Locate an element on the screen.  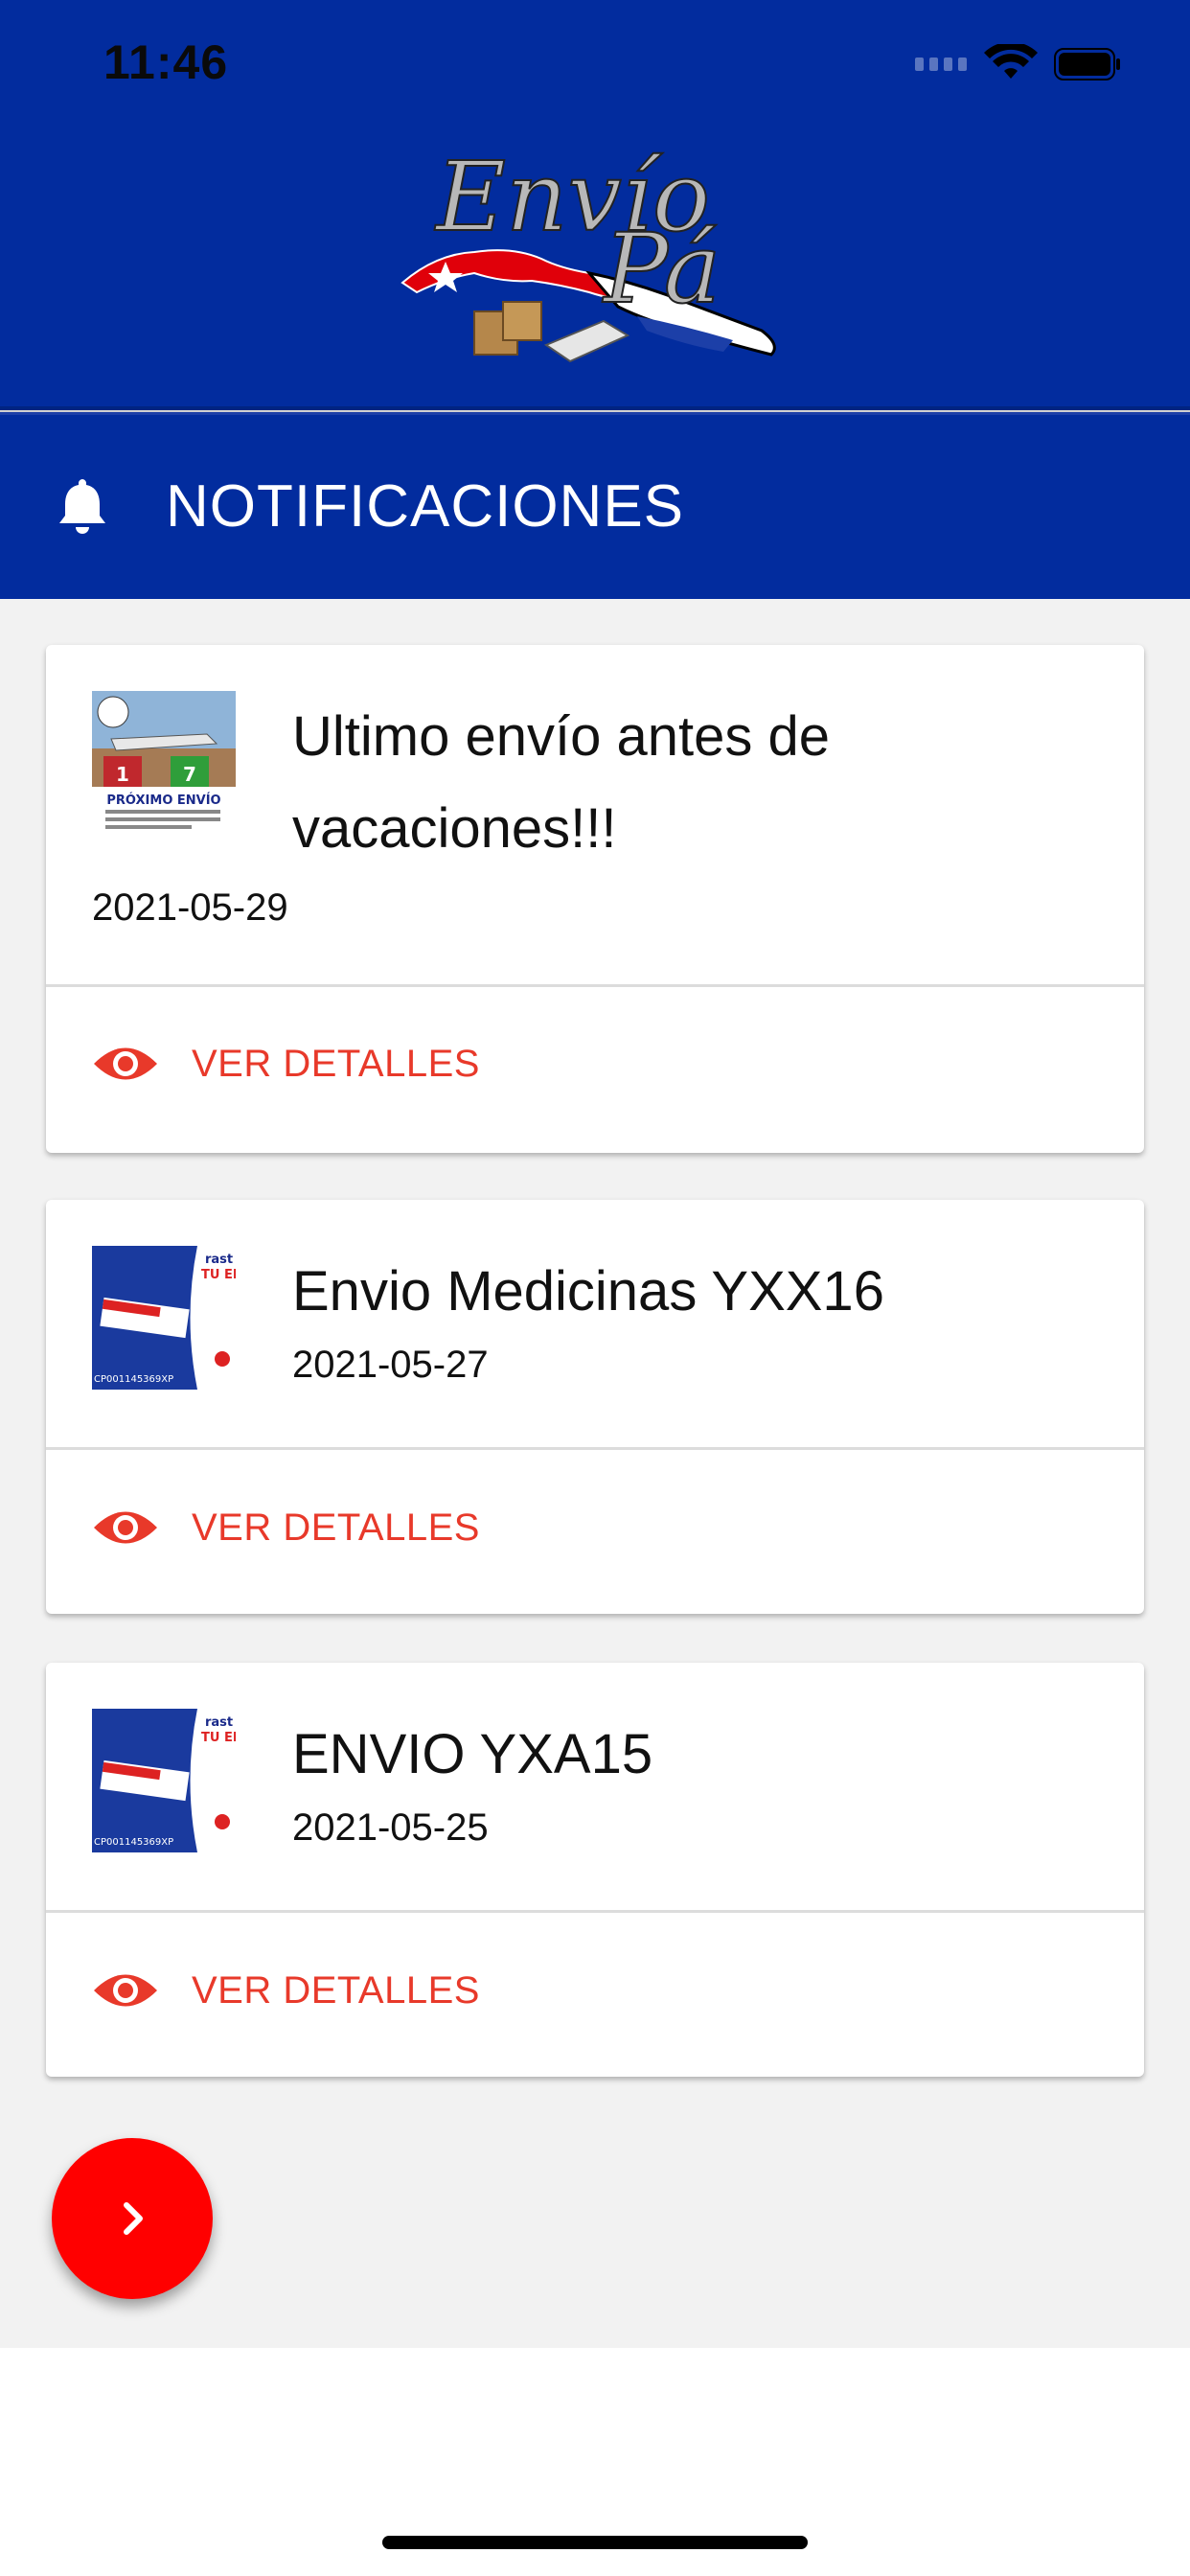
notification-date: 2021-05-27 is located at coordinates (390, 1365).